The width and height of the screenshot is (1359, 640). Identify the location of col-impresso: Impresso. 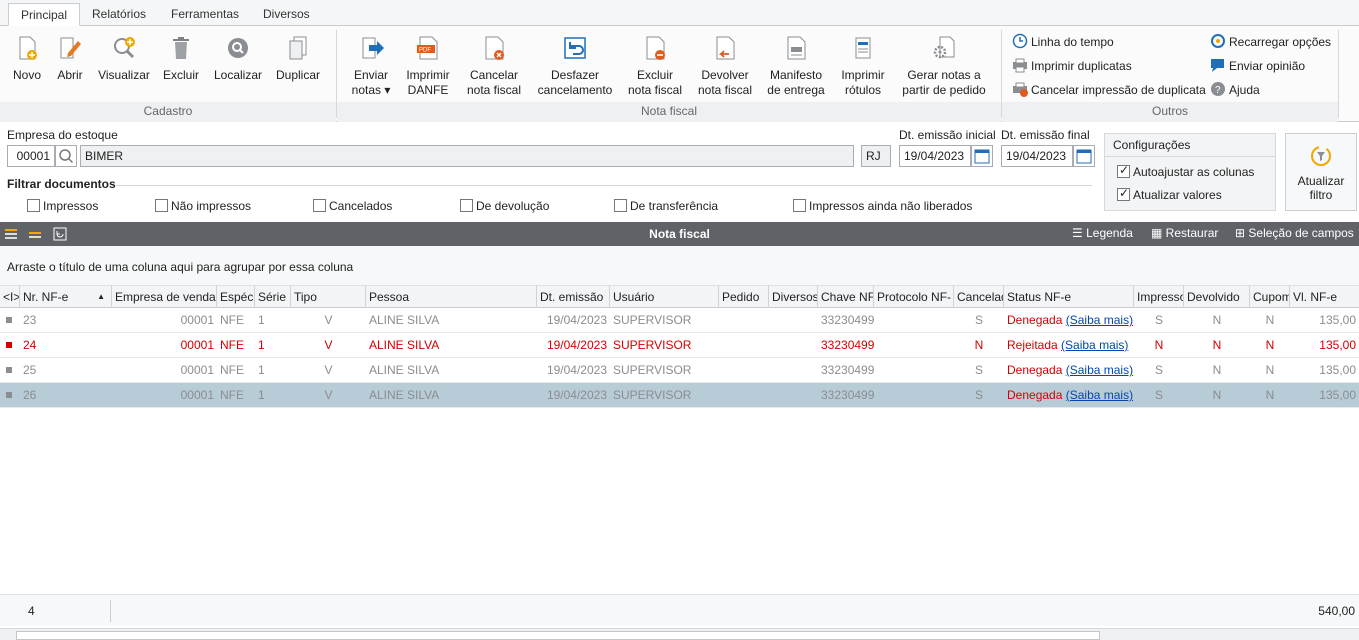
(1159, 297).